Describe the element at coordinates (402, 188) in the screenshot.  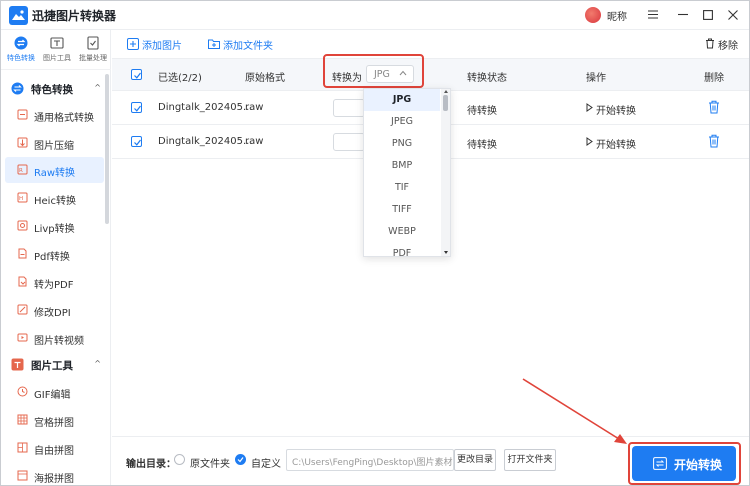
I see `format-option-tif: TIF` at that location.